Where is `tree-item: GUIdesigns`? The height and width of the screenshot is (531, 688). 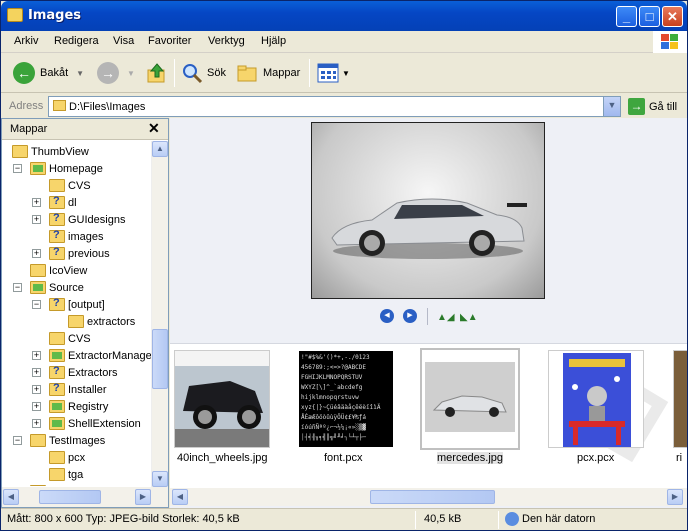
tree-item: GUIdesigns is located at coordinates (87, 219).